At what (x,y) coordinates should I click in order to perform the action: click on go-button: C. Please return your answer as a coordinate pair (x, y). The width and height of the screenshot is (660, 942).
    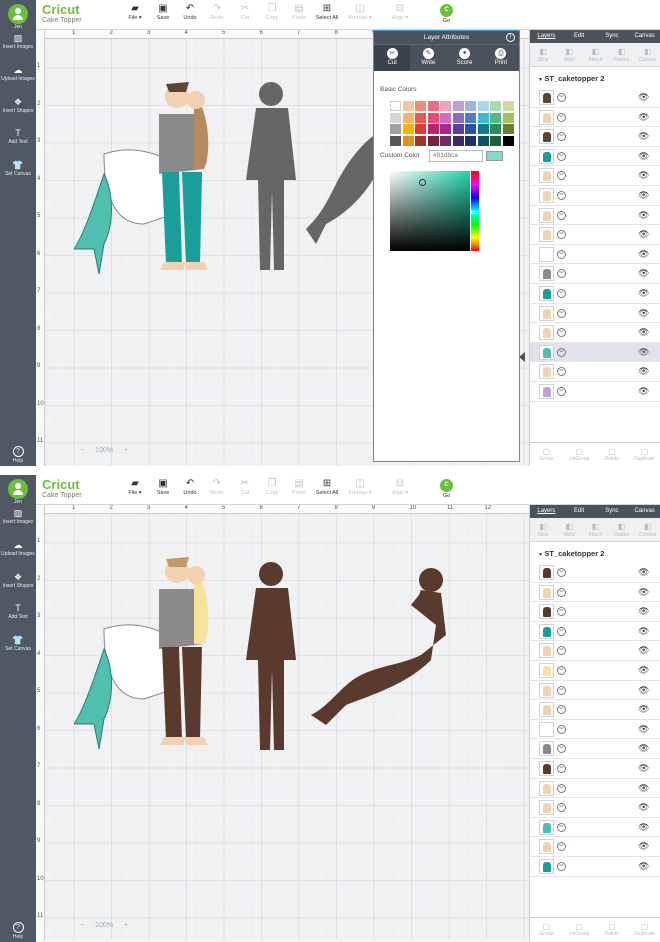
    Looking at the image, I should click on (446, 485).